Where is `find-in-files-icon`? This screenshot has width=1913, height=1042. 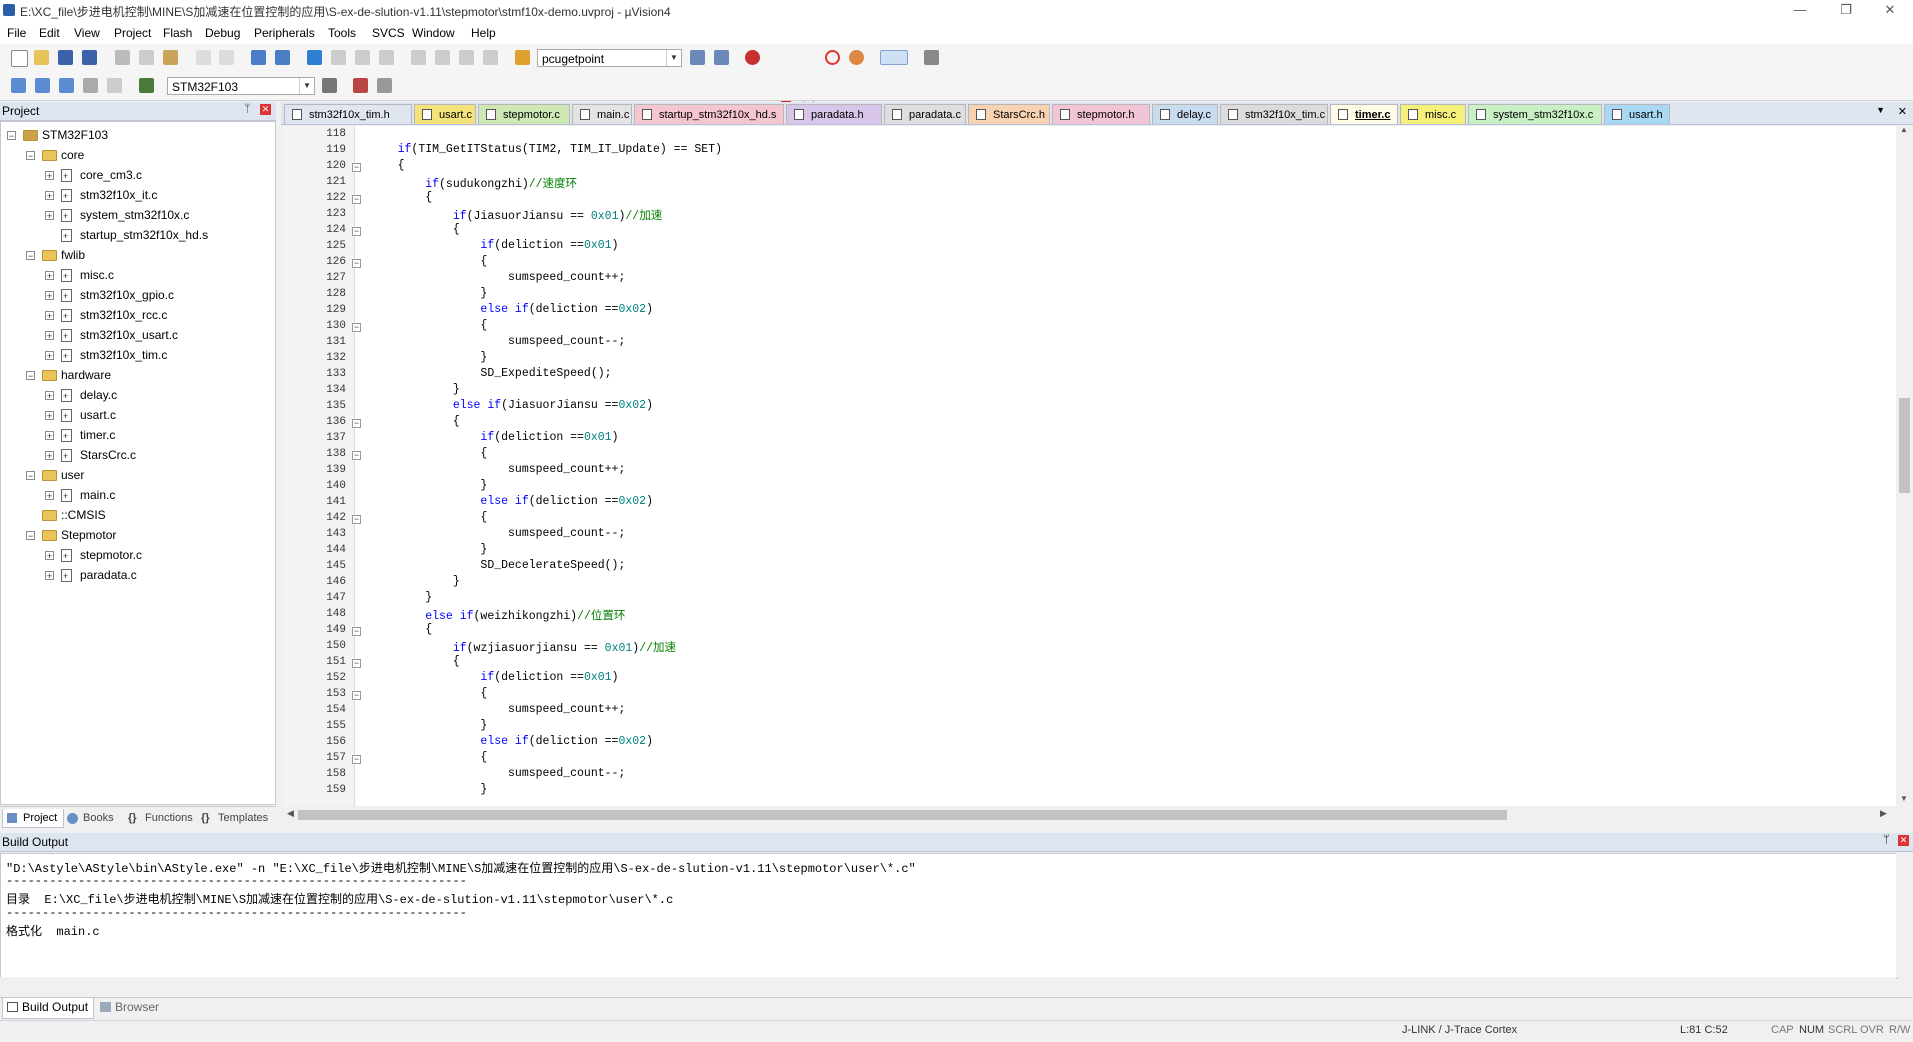
find-in-files-icon is located at coordinates (522, 57).